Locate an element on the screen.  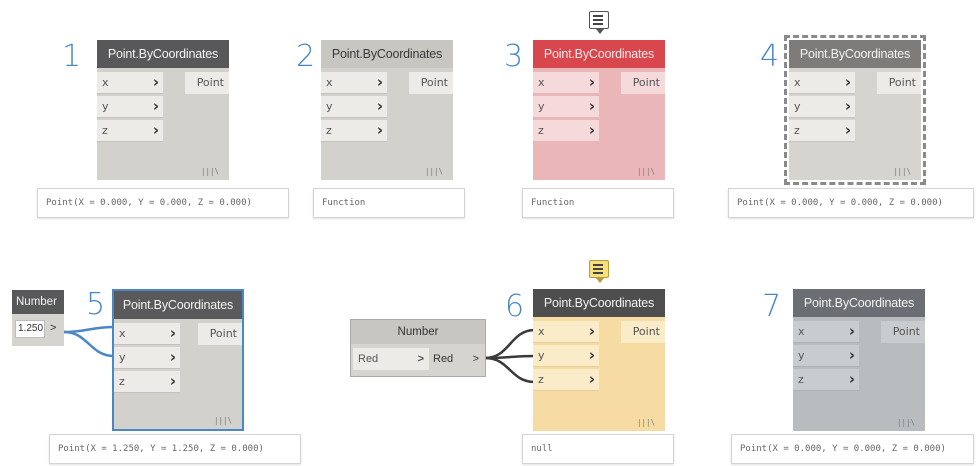
chevron-right-icon: > is located at coordinates (420, 359).